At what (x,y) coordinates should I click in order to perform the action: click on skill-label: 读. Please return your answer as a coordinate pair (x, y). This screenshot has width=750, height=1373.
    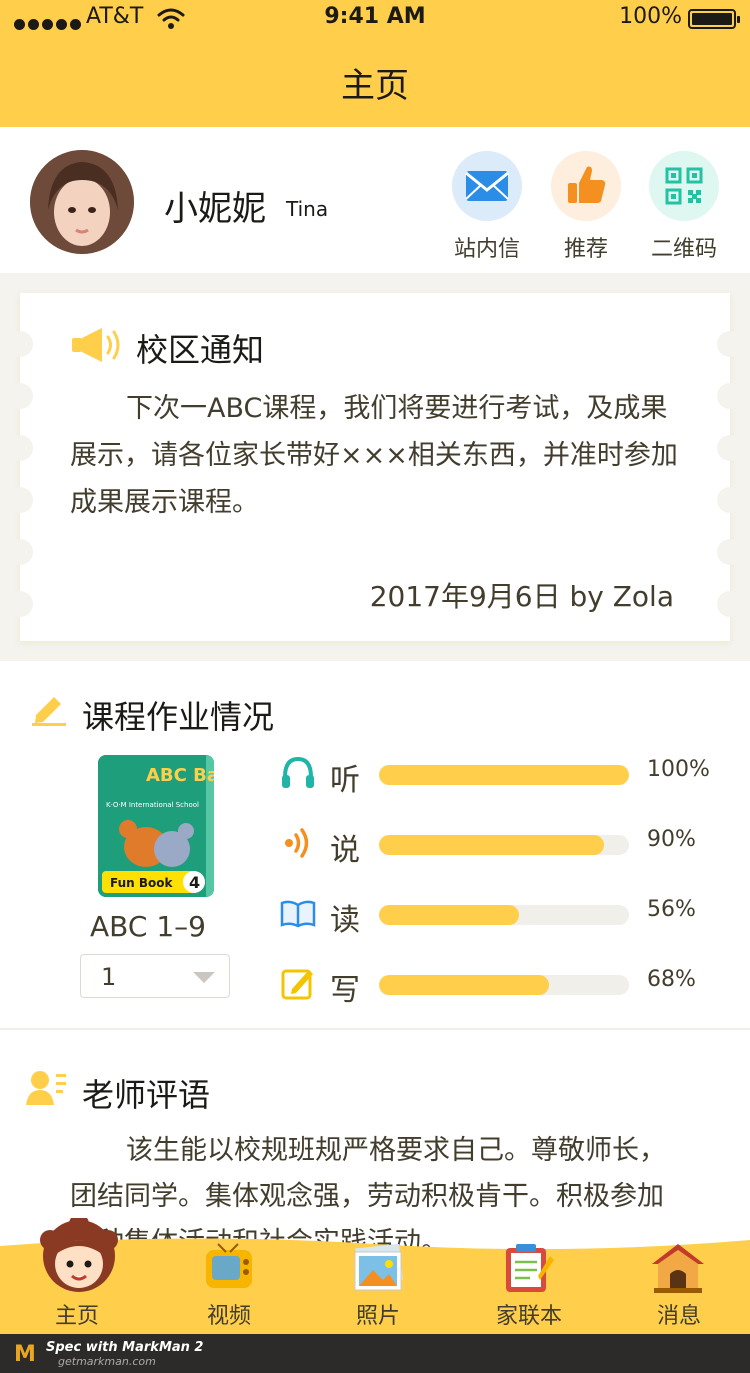
    Looking at the image, I should click on (345, 920).